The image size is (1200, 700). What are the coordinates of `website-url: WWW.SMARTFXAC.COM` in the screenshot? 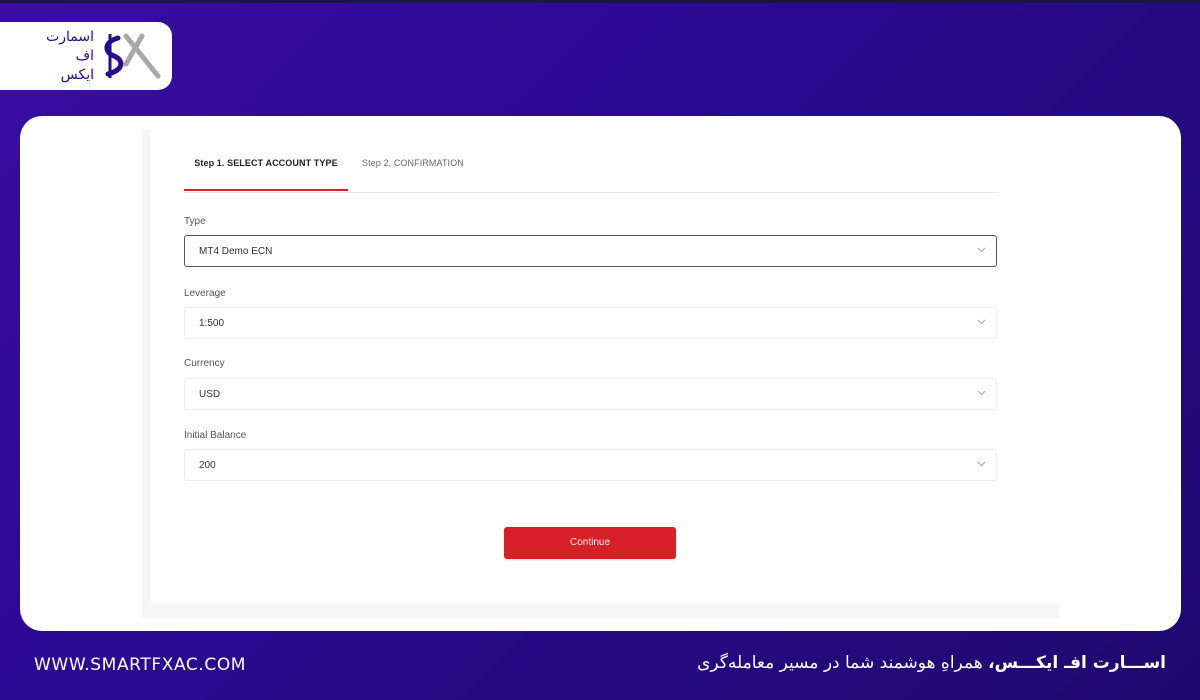 It's located at (140, 665).